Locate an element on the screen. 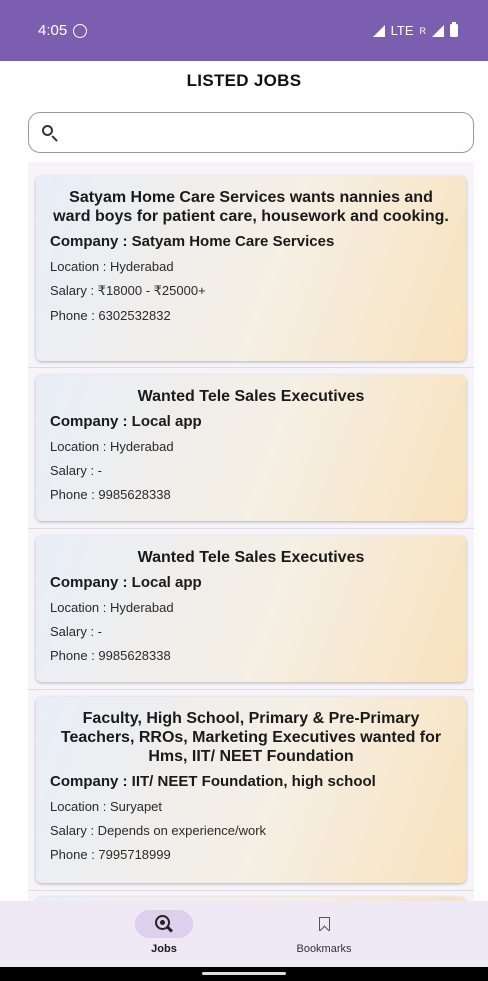  nav-pill-bookmarks is located at coordinates (324, 924).